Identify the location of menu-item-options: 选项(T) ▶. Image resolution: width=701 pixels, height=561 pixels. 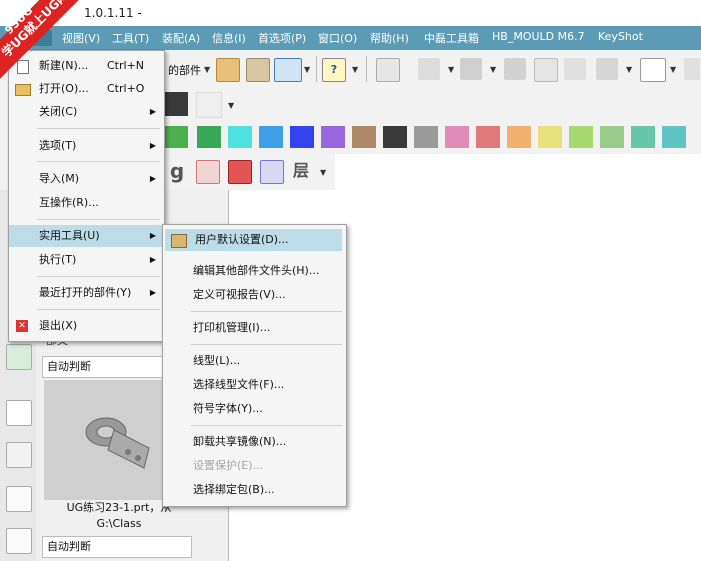
(86, 146).